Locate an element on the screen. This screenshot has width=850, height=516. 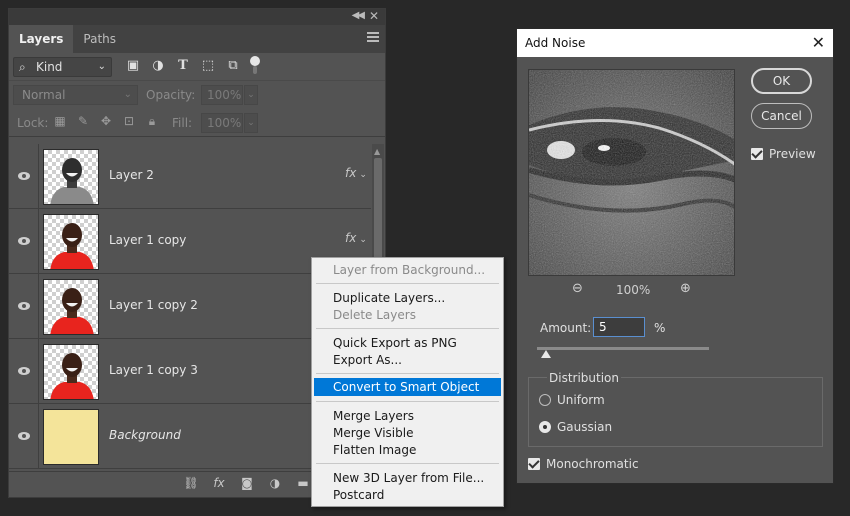
new-adjustment-layer-icon: ◑ is located at coordinates (275, 483).